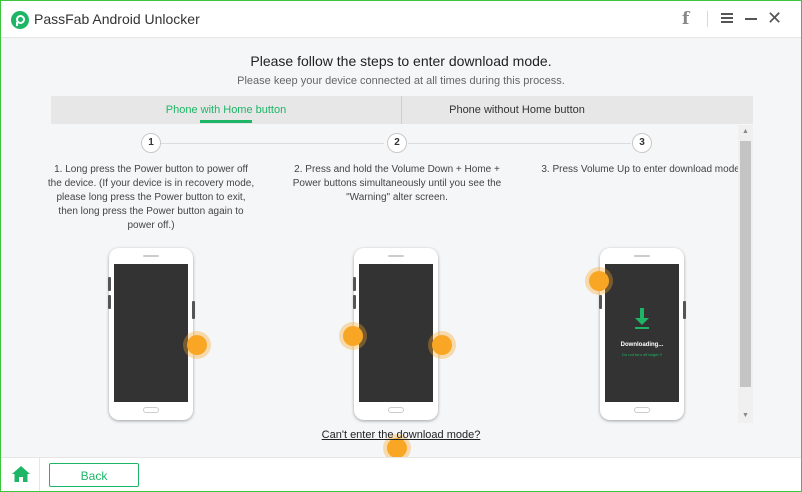 The image size is (802, 492). I want to click on close-icon: ✕, so click(774, 18).